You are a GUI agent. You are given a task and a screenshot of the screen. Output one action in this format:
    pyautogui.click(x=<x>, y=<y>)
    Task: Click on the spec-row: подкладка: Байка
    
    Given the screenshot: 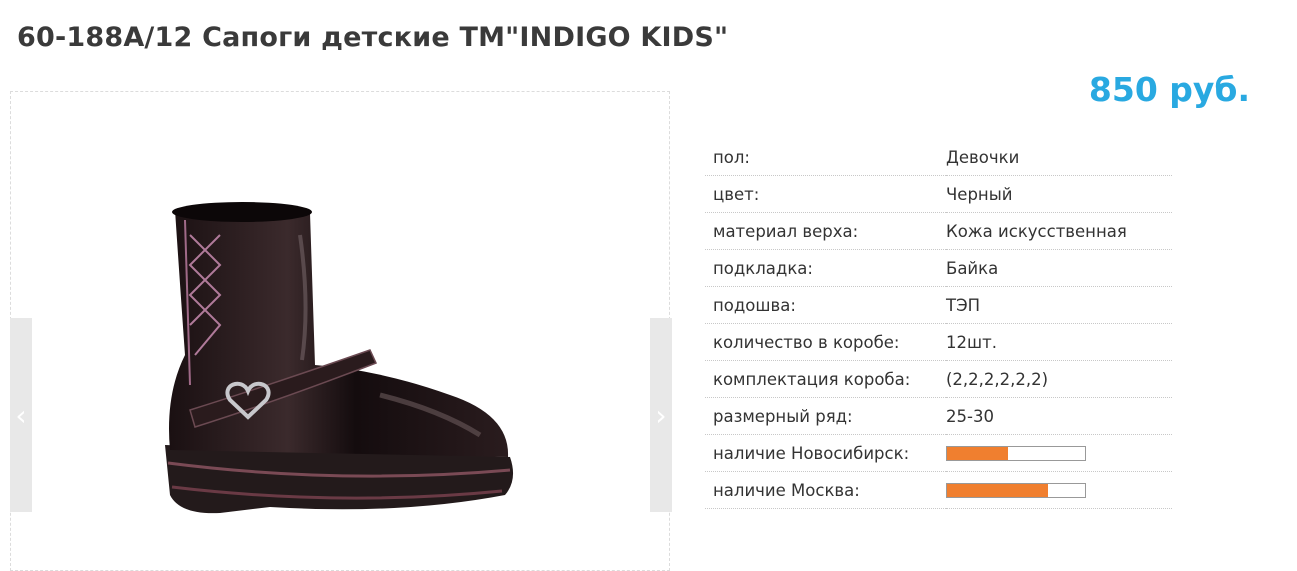 What is the action you would take?
    pyautogui.click(x=938, y=268)
    